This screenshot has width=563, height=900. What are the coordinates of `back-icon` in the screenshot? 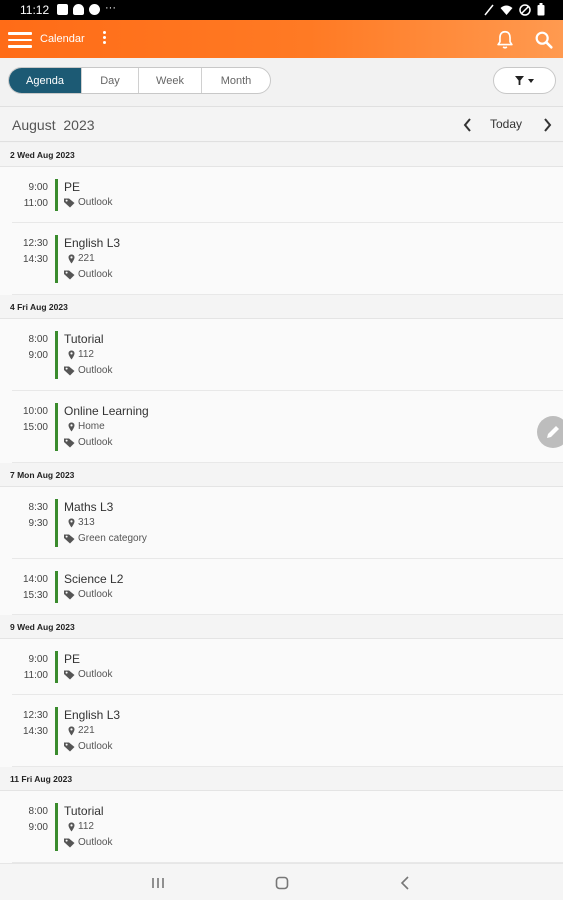 It's located at (406, 883).